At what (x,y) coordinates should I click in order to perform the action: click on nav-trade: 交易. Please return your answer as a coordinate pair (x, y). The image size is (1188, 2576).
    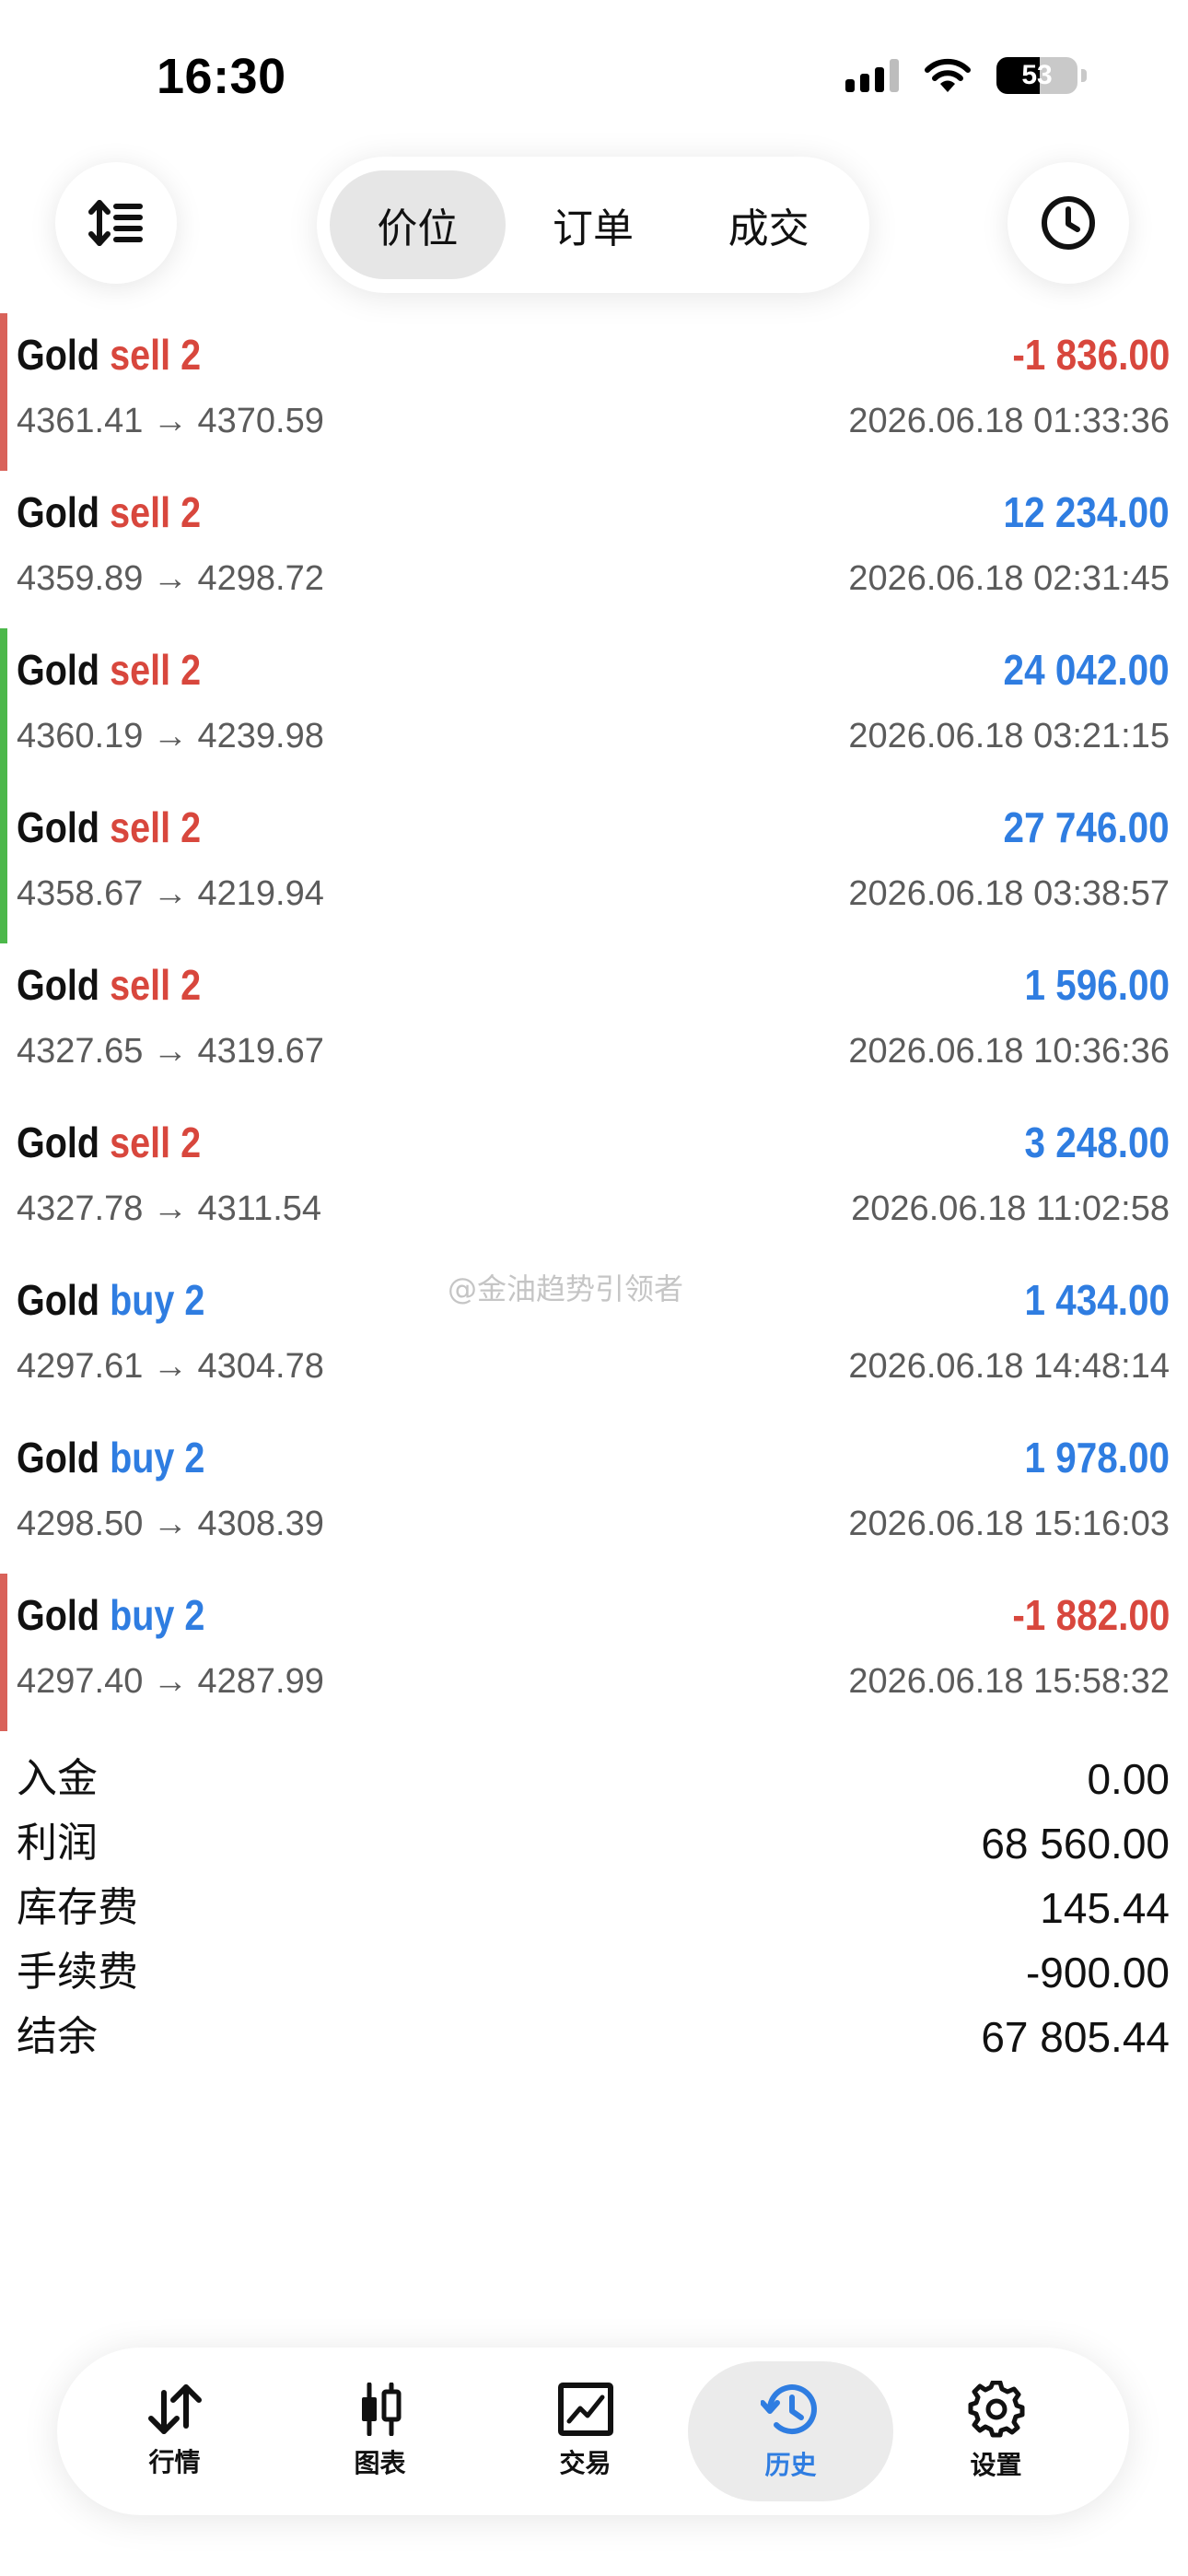
    Looking at the image, I should click on (585, 2431).